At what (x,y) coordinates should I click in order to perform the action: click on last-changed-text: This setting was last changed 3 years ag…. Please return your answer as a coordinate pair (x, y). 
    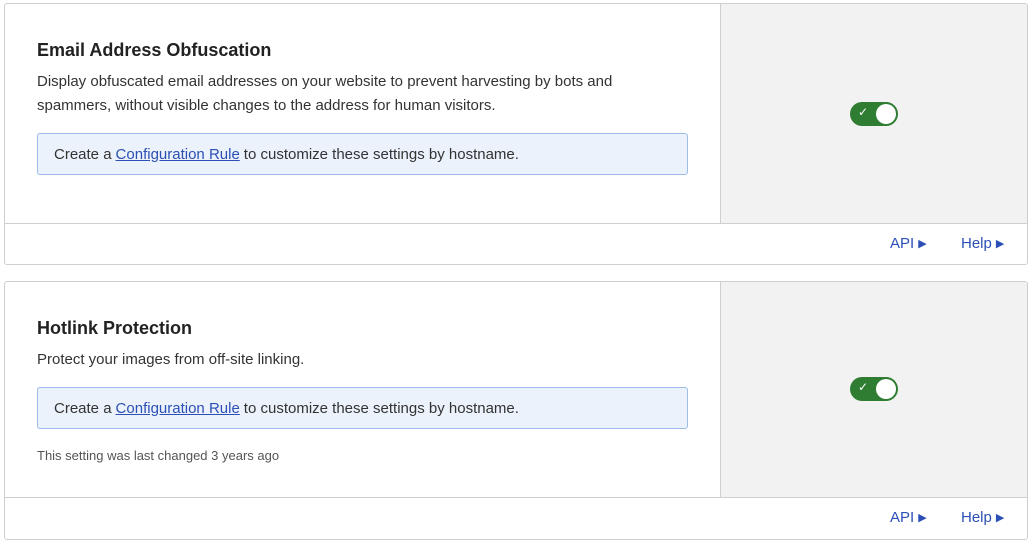
    Looking at the image, I should click on (158, 455).